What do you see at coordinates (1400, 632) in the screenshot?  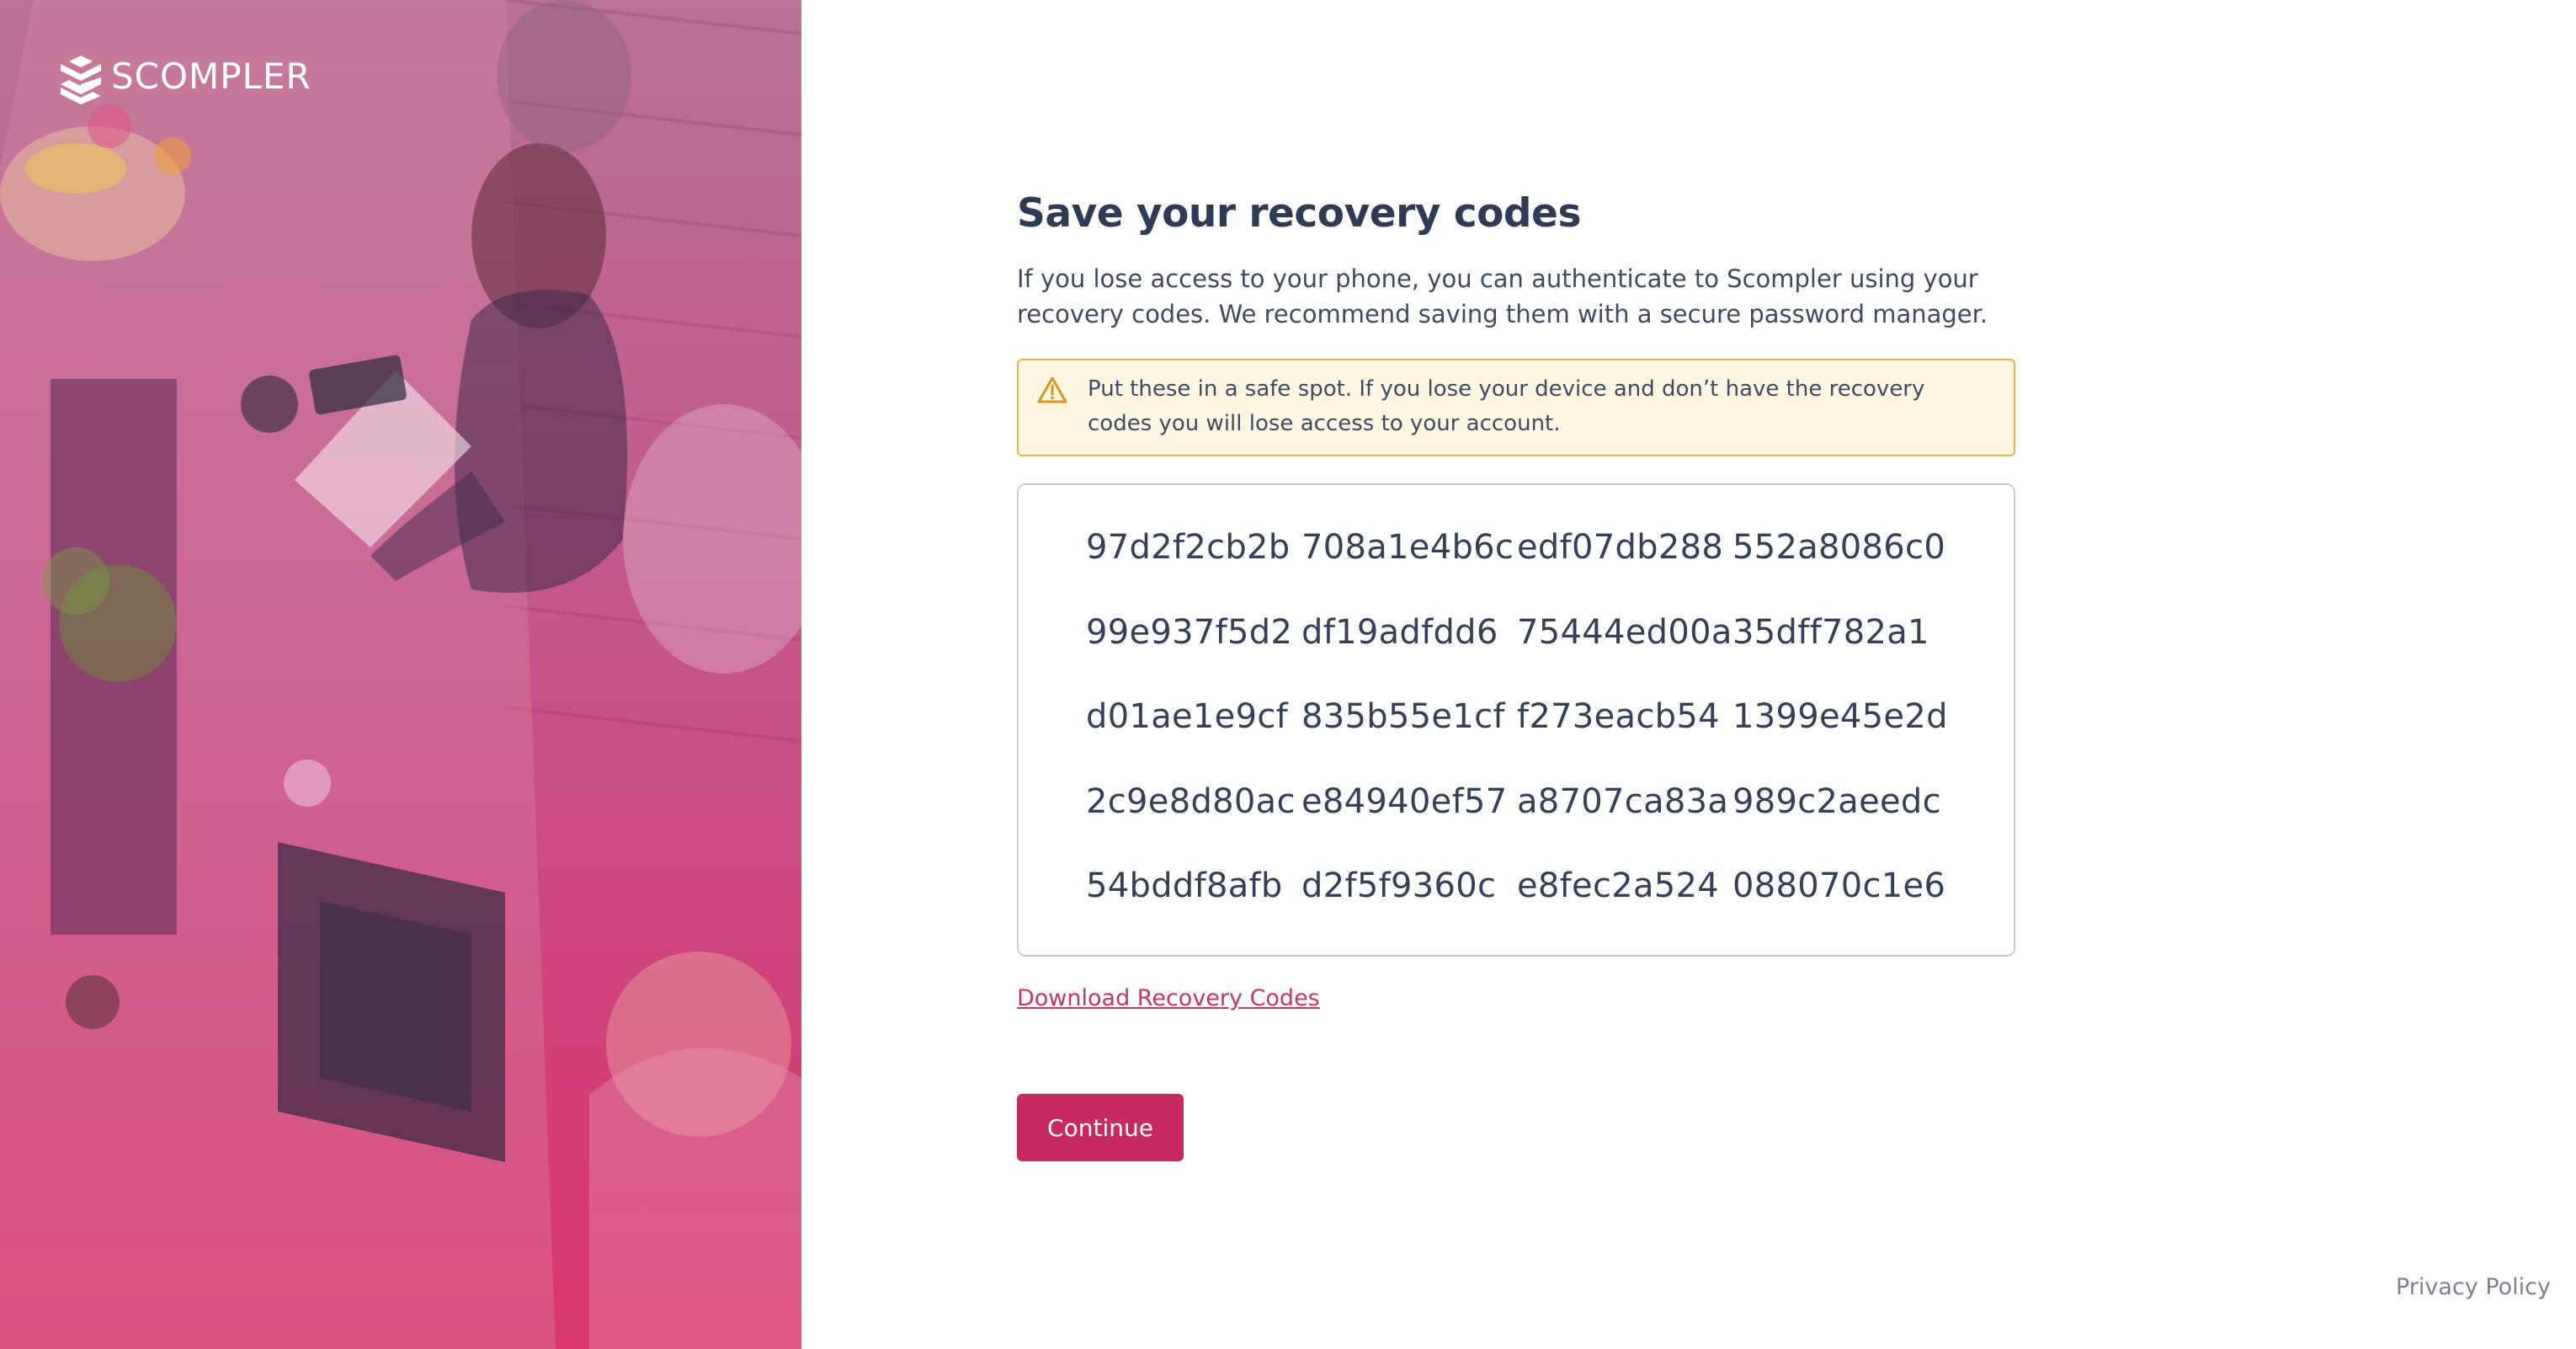 I see `recovery-code: df19adfdd6` at bounding box center [1400, 632].